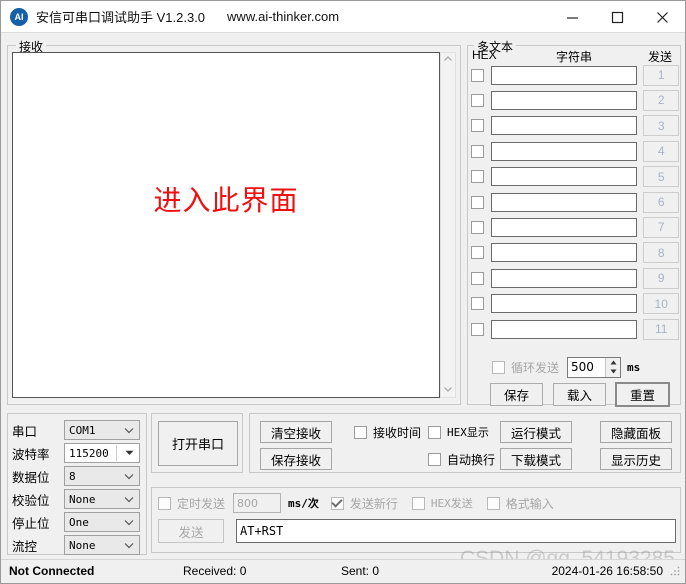 This screenshot has height=584, width=686. What do you see at coordinates (468, 432) in the screenshot?
I see `hex-display-label: HEX显示` at bounding box center [468, 432].